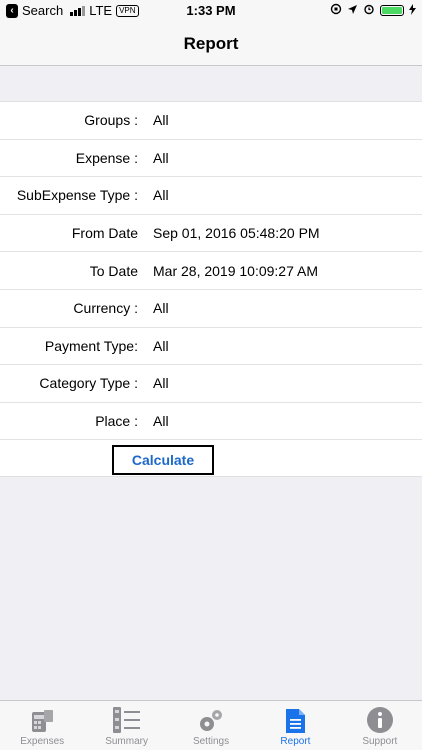 This screenshot has width=422, height=750. I want to click on filter-value: Sep 01, 2016 05:48:20 PM, so click(236, 233).